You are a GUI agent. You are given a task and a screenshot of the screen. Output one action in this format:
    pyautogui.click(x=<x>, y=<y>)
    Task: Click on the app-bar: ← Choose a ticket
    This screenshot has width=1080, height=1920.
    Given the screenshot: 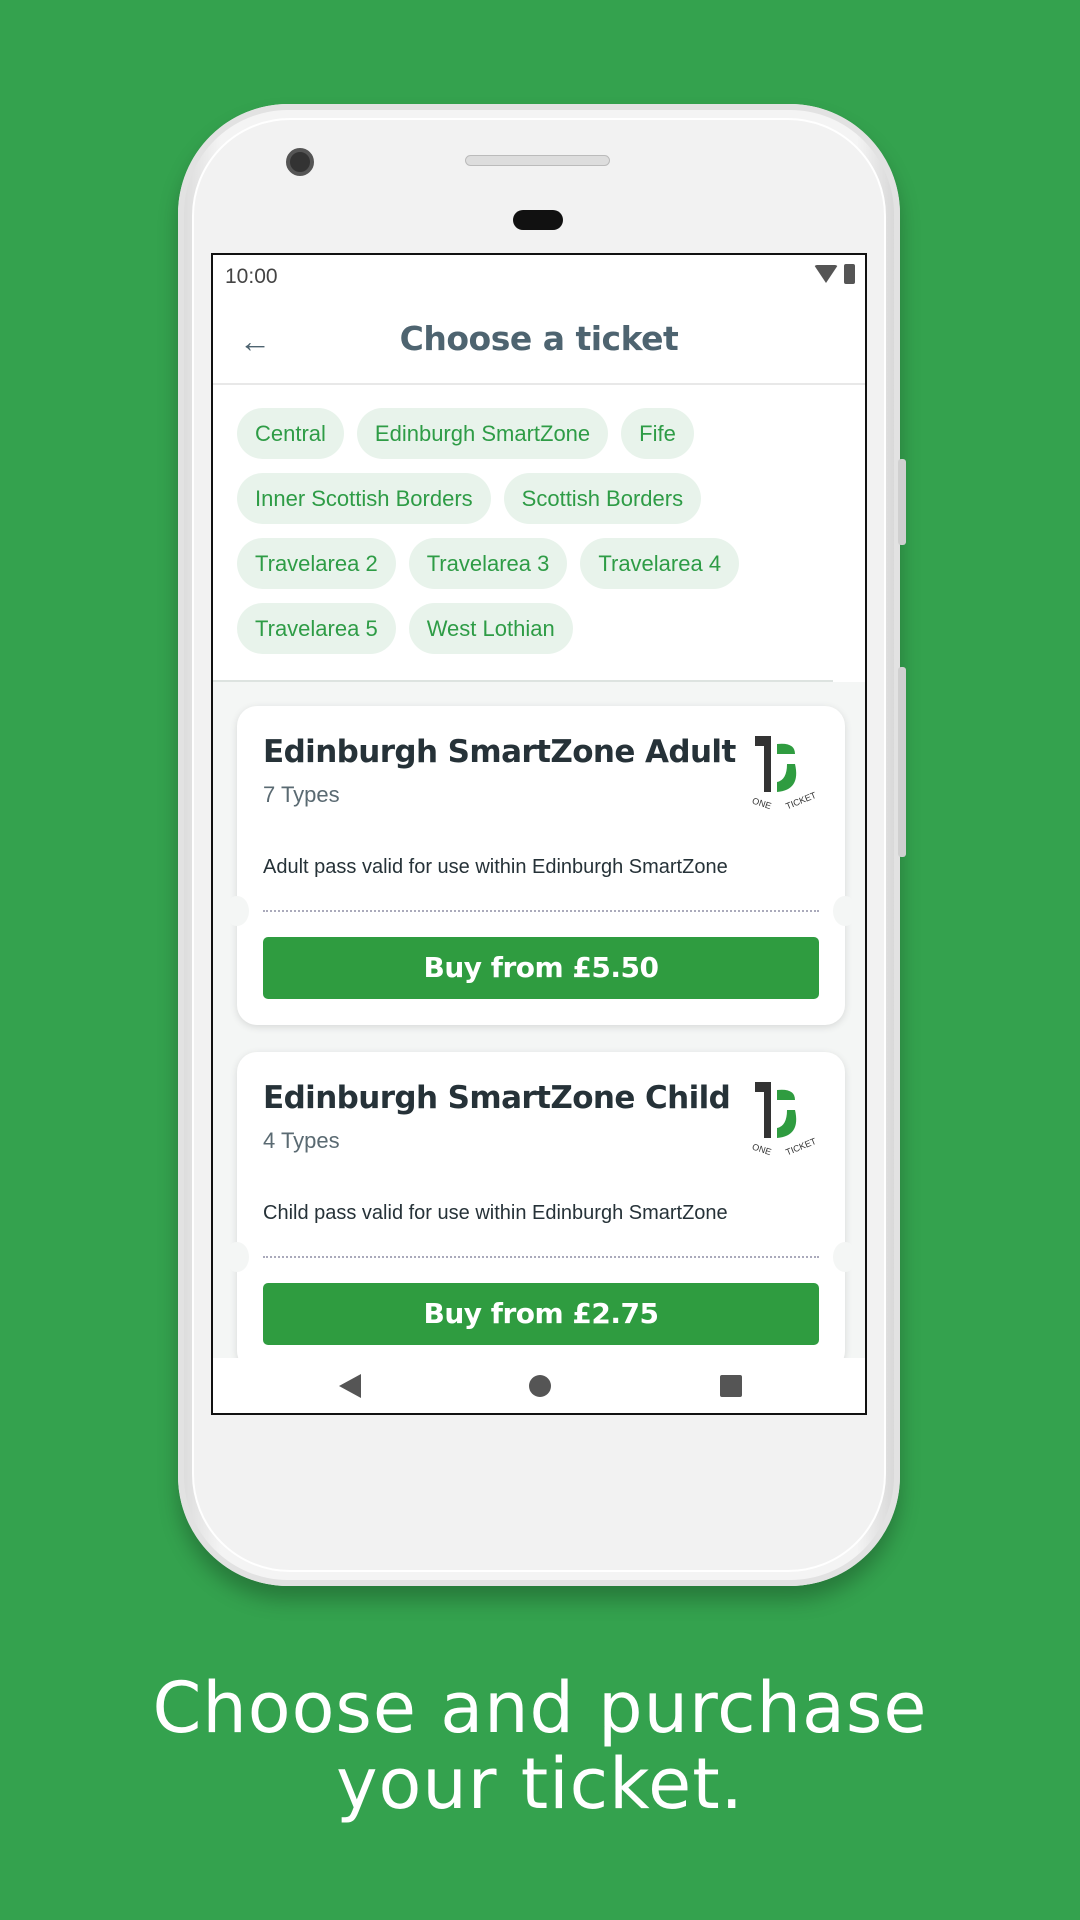 What is the action you would take?
    pyautogui.click(x=539, y=340)
    